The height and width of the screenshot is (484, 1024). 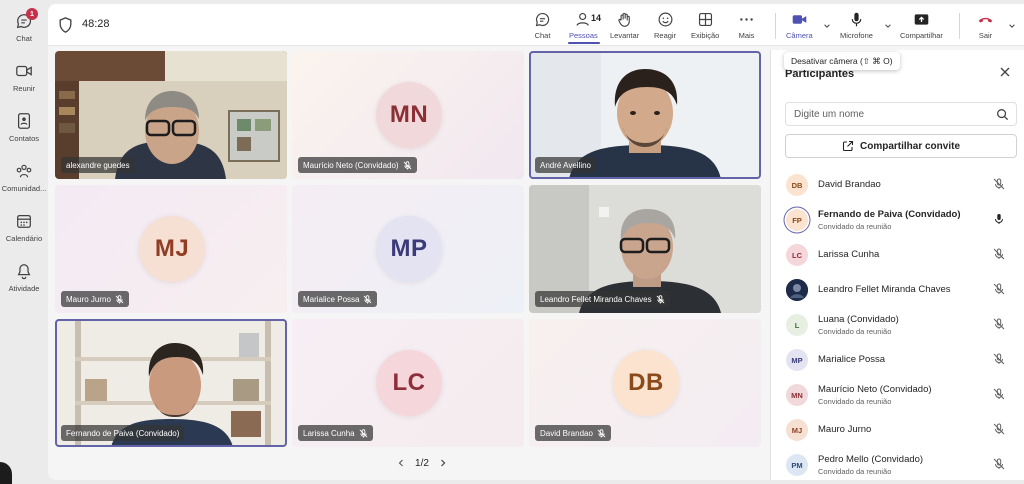 I want to click on rail-item-atividade: Atividade, so click(x=24, y=282).